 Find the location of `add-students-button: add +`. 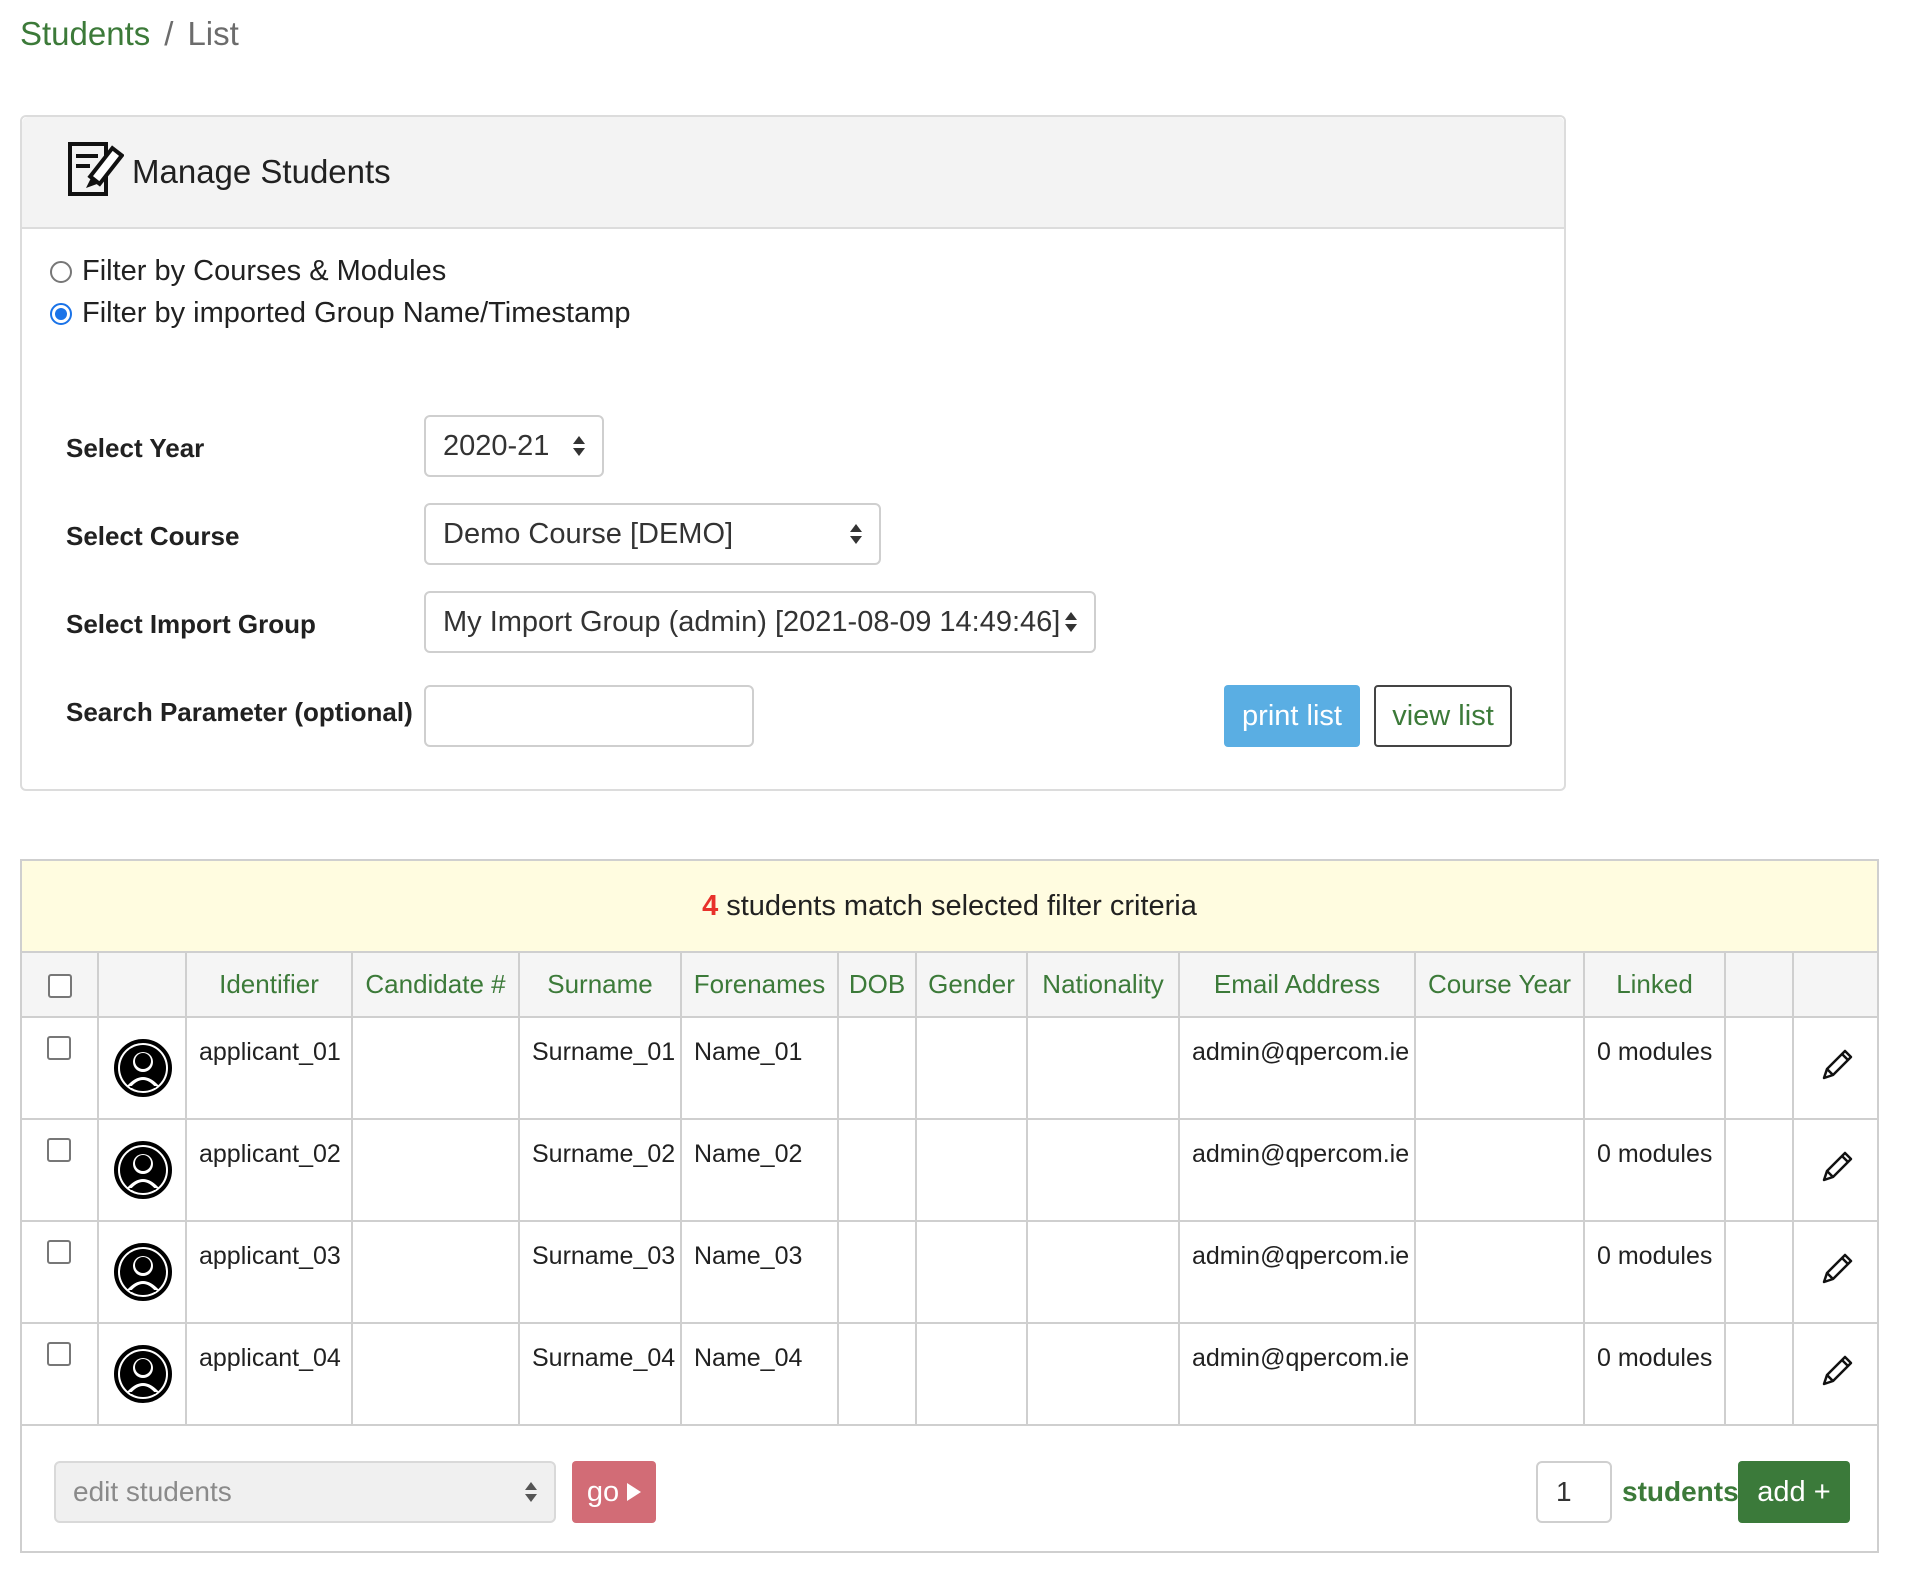

add-students-button: add + is located at coordinates (1794, 1492).